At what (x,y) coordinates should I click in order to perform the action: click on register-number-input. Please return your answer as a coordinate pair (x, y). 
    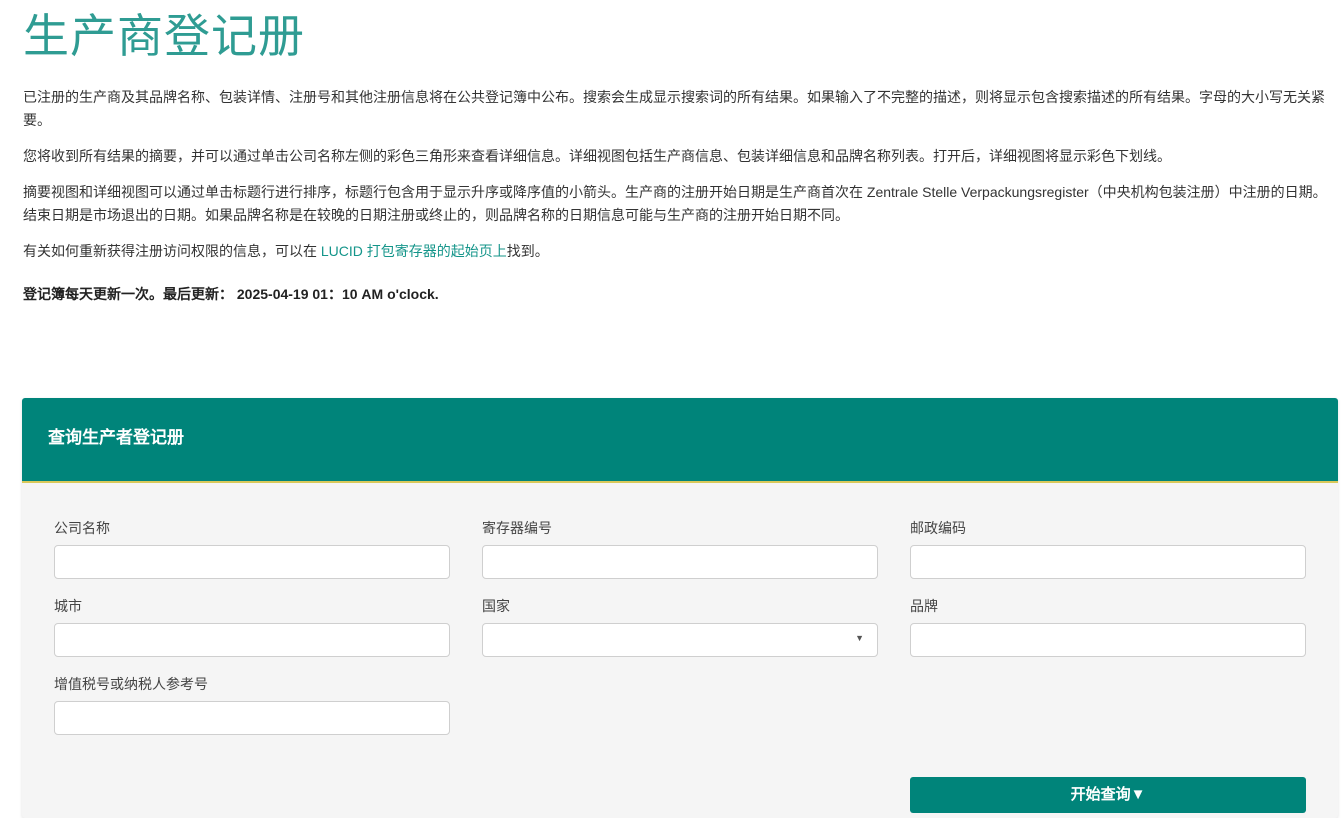
    Looking at the image, I should click on (680, 562).